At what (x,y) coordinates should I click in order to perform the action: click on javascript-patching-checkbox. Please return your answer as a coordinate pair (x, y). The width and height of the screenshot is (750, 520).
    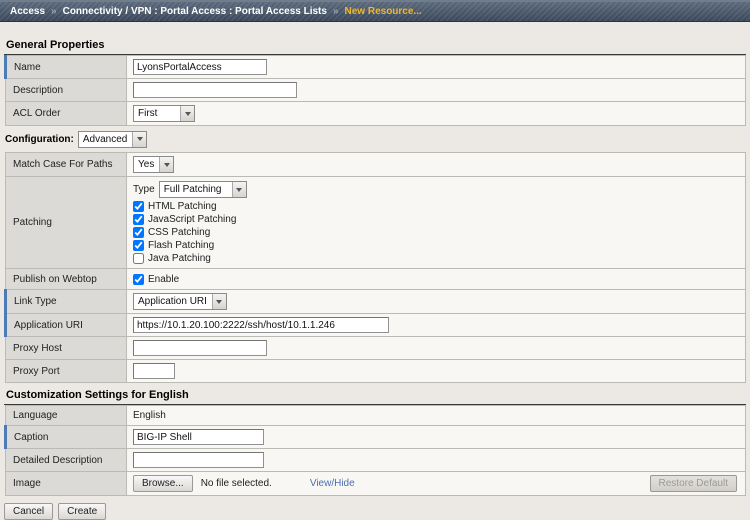
    Looking at the image, I should click on (138, 219).